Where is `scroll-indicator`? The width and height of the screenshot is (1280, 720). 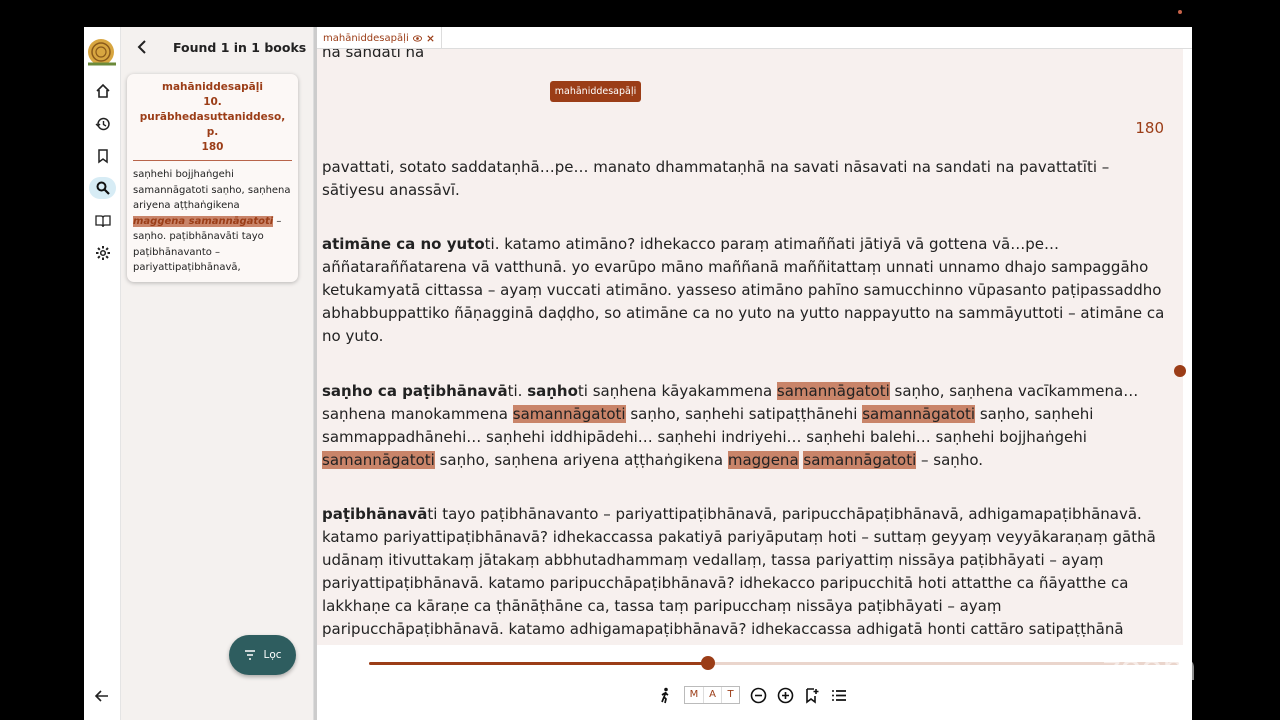 scroll-indicator is located at coordinates (1180, 371).